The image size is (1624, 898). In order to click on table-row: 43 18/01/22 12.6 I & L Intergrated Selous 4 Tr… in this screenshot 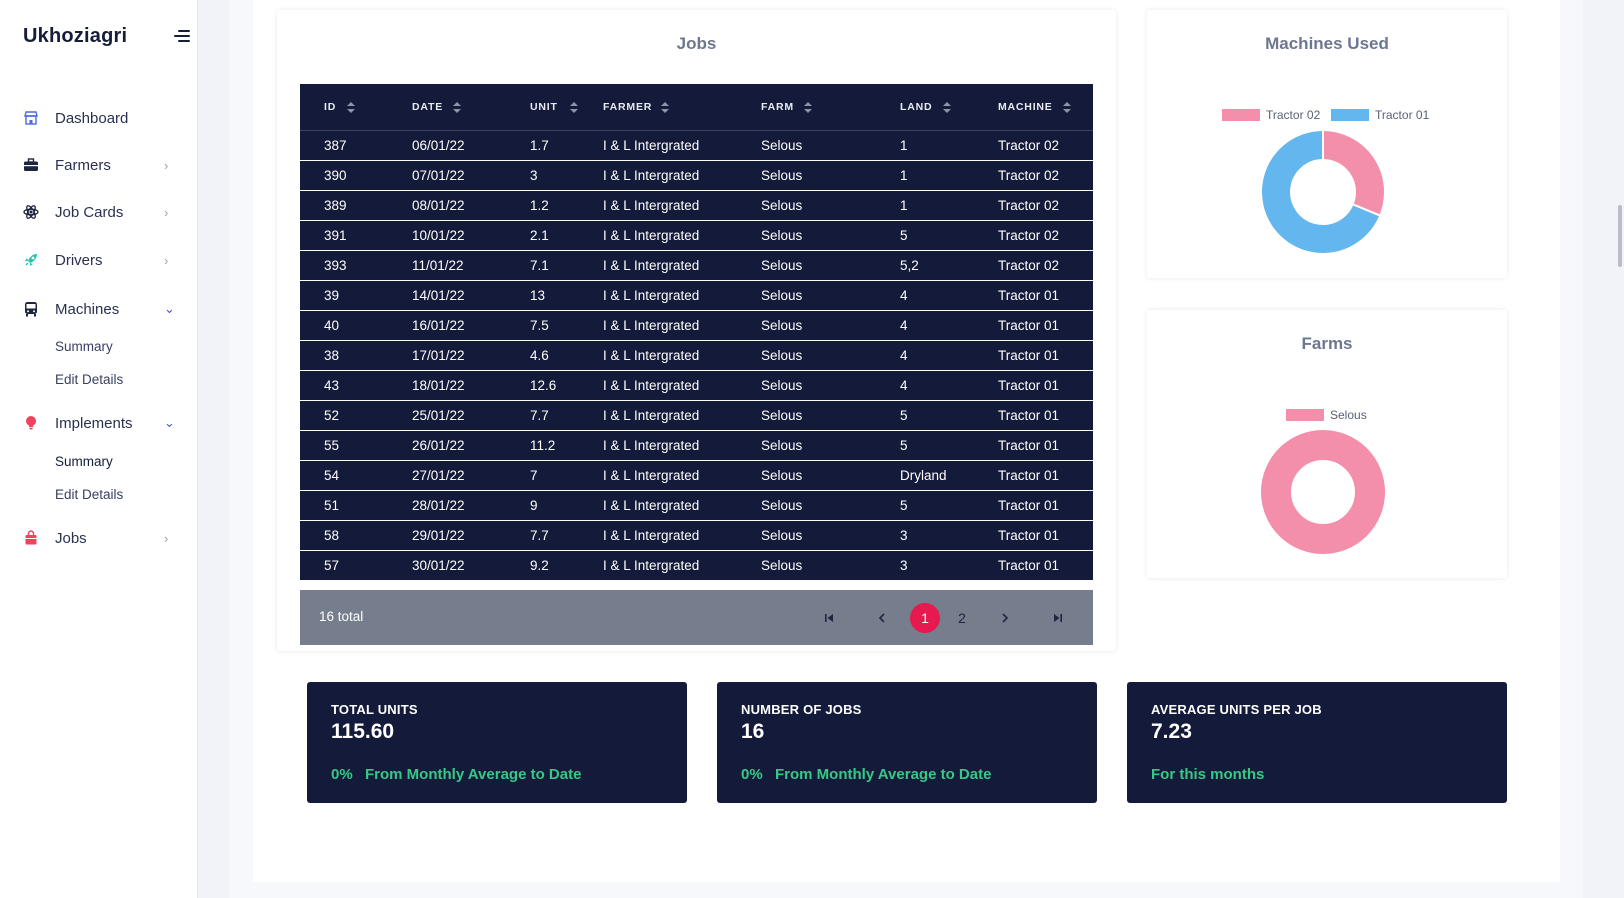, I will do `click(696, 386)`.